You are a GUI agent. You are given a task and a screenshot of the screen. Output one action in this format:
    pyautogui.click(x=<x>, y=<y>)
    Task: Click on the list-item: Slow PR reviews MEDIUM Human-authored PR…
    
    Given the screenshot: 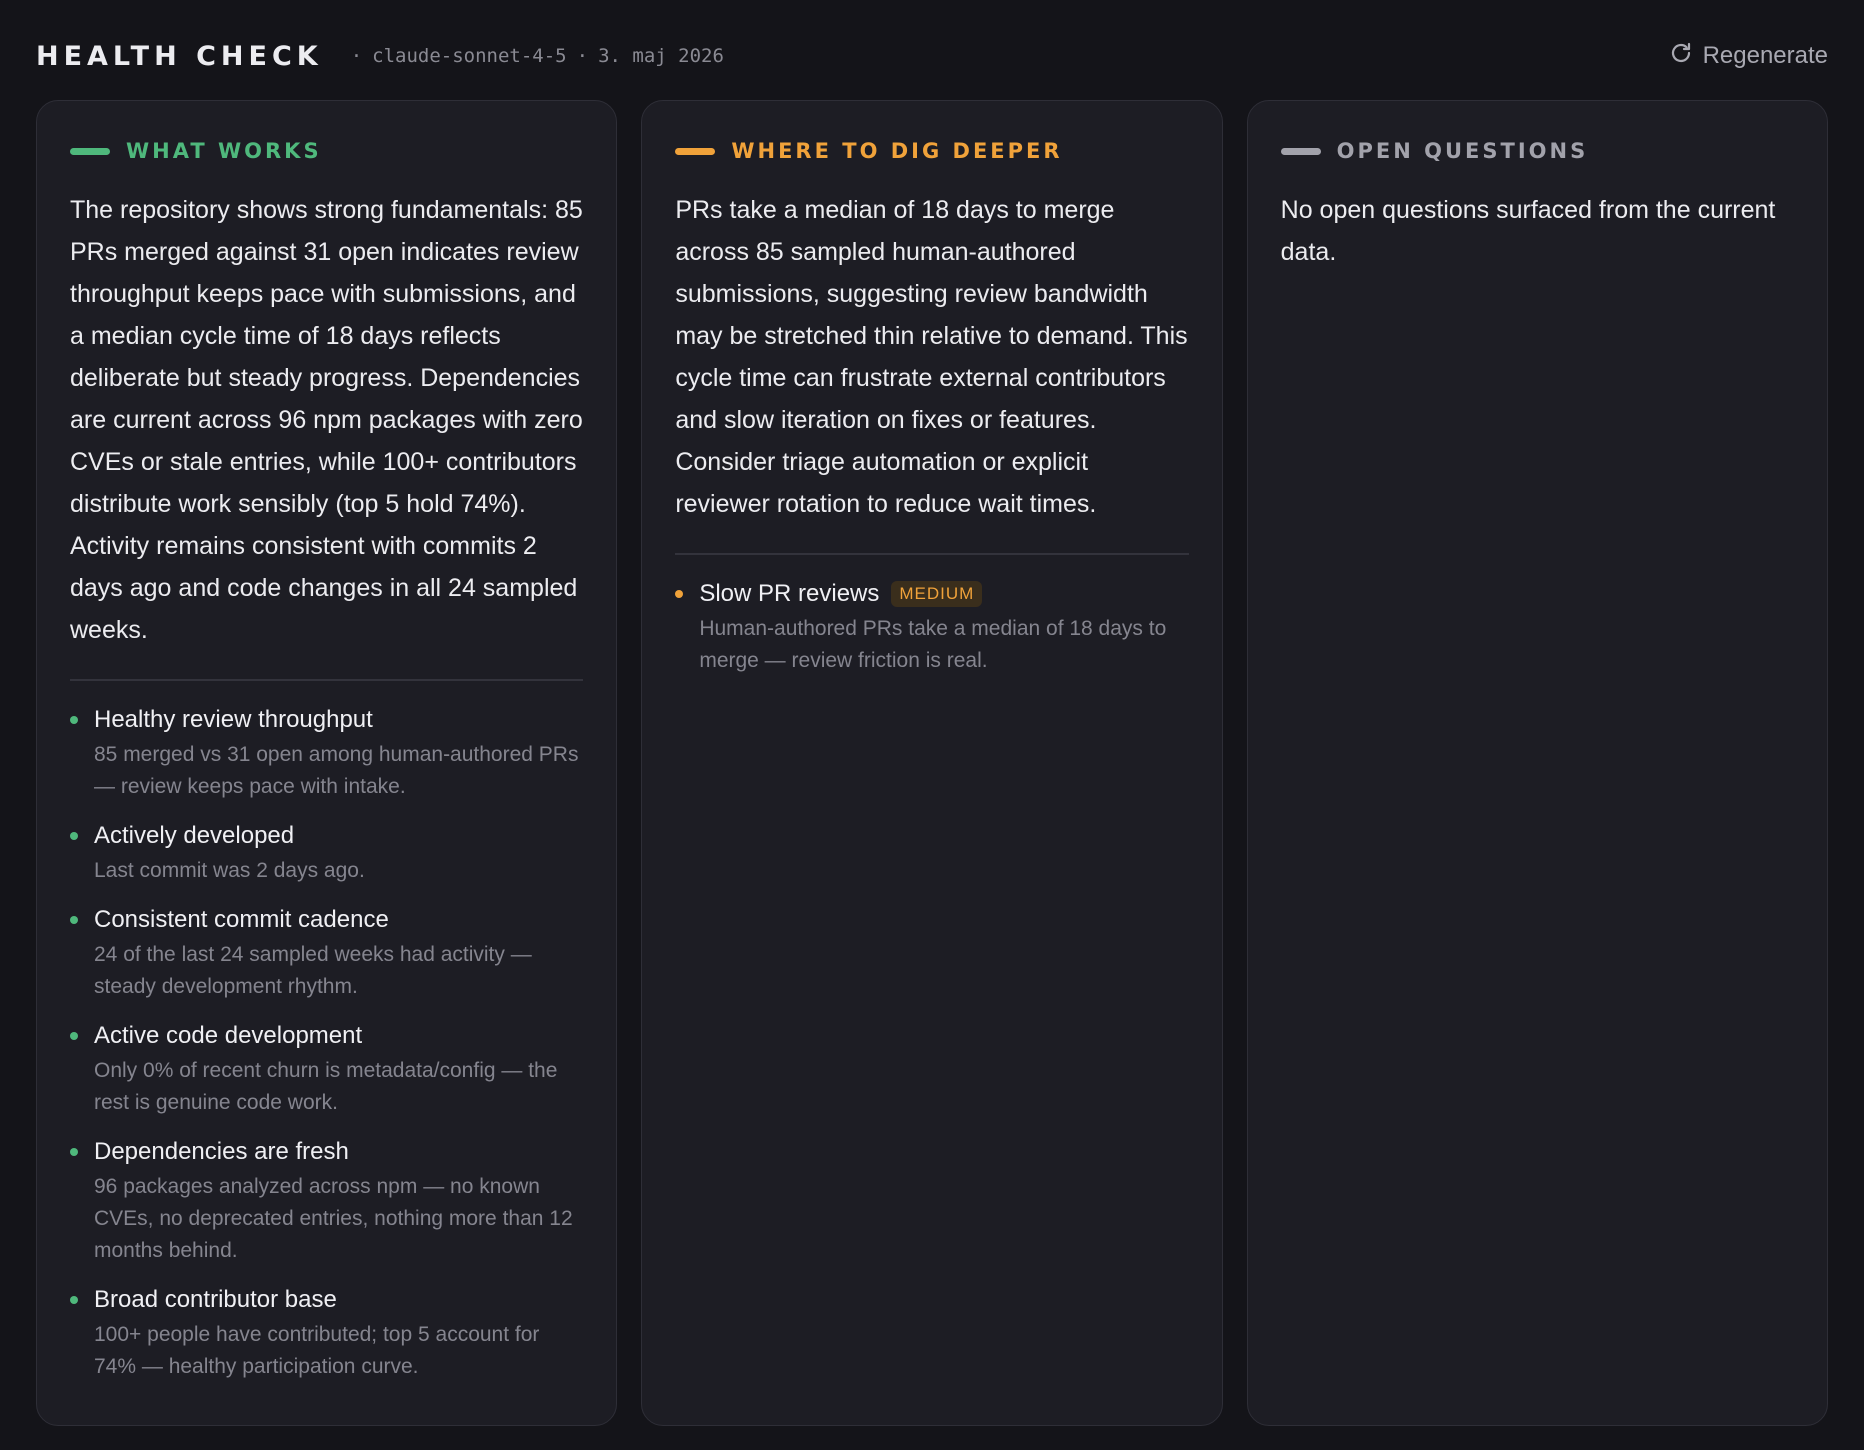 What is the action you would take?
    pyautogui.click(x=931, y=627)
    